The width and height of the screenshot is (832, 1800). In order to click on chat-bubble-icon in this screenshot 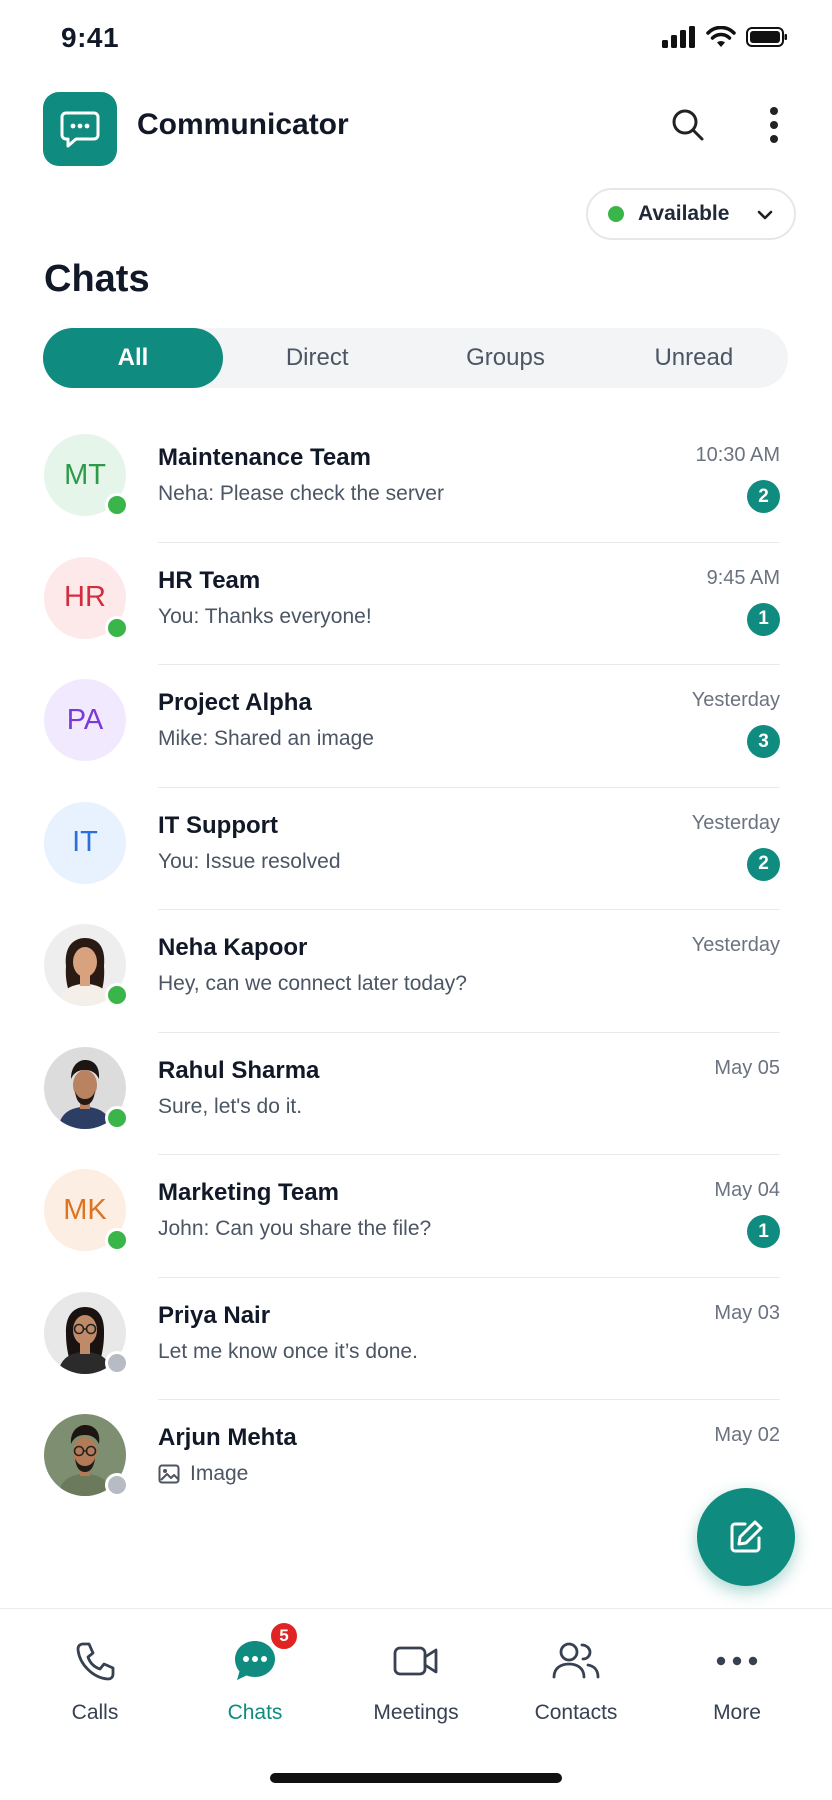, I will do `click(80, 129)`.